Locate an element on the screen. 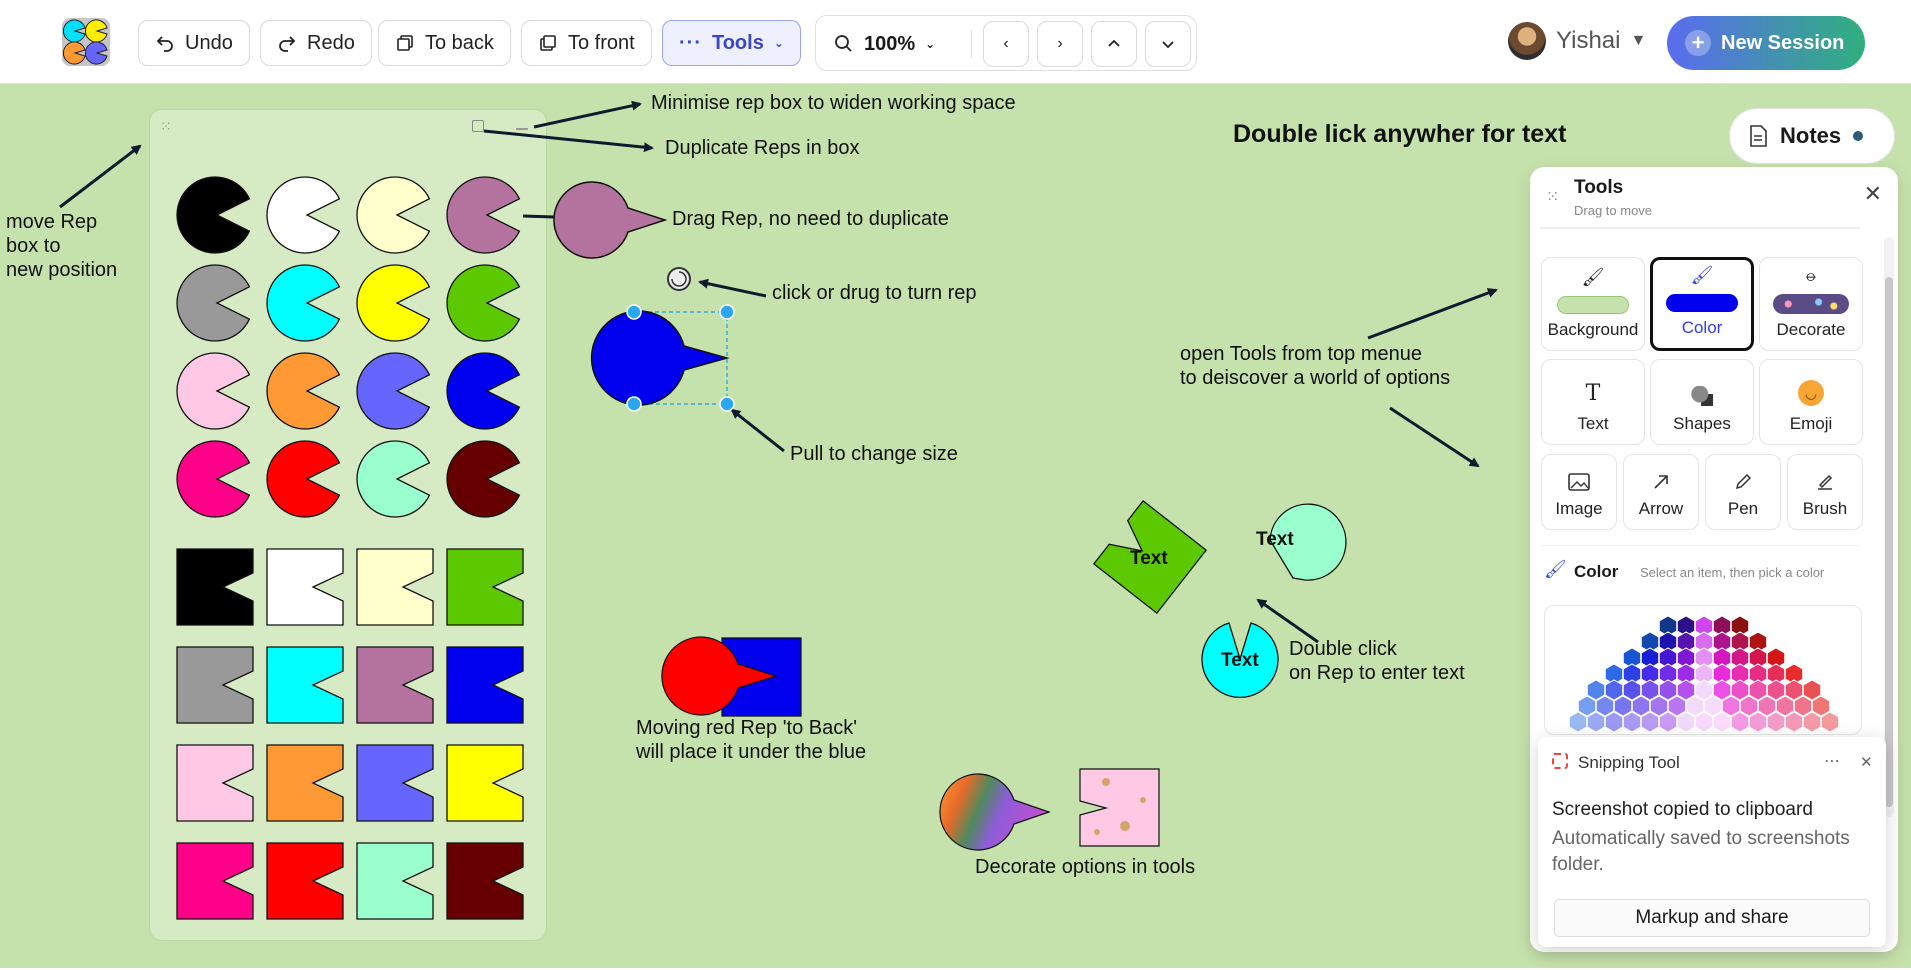 The height and width of the screenshot is (970, 1911). zoom-select: 100% ⌄ is located at coordinates (884, 44).